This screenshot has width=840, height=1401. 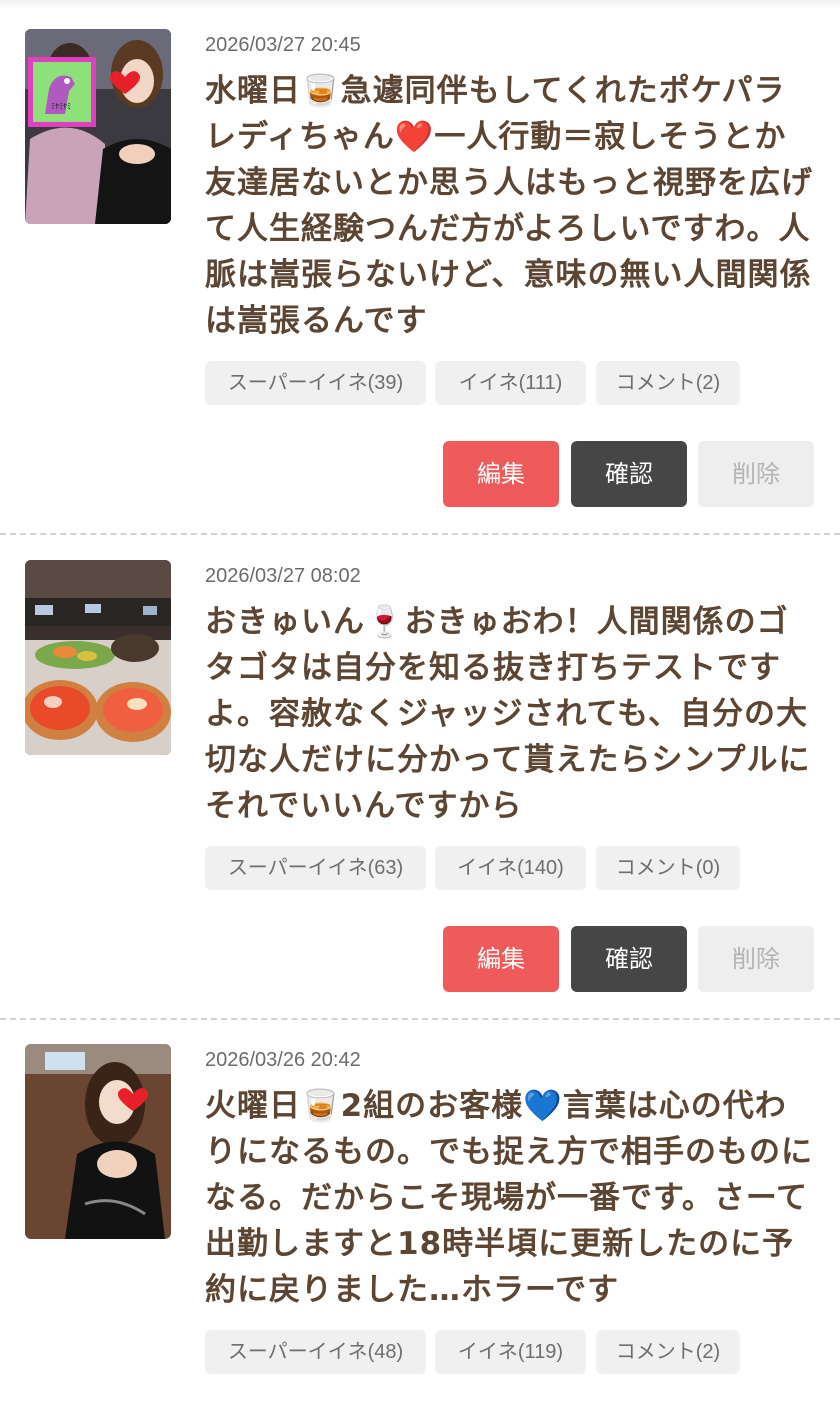 I want to click on like-button: イイネ(119), so click(x=510, y=1352).